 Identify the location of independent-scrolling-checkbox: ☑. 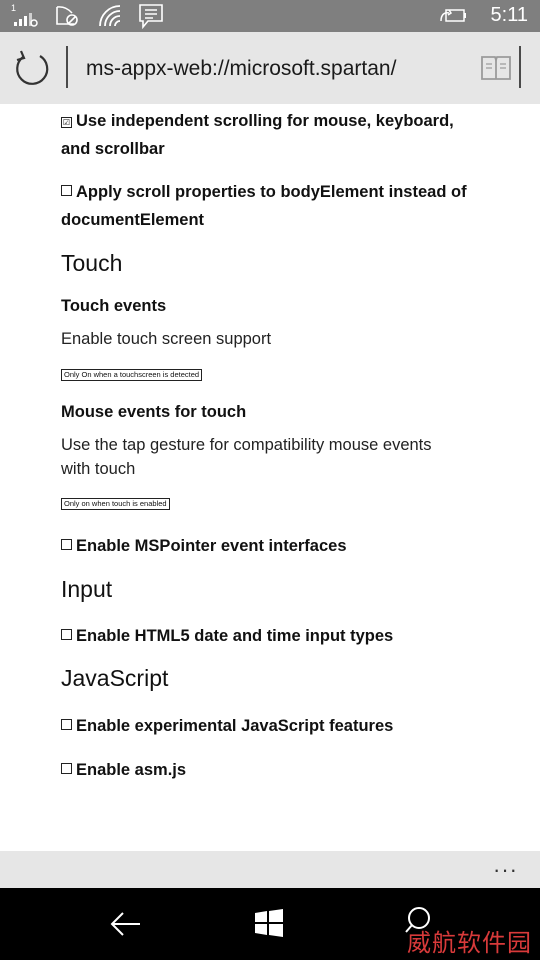
(66, 122).